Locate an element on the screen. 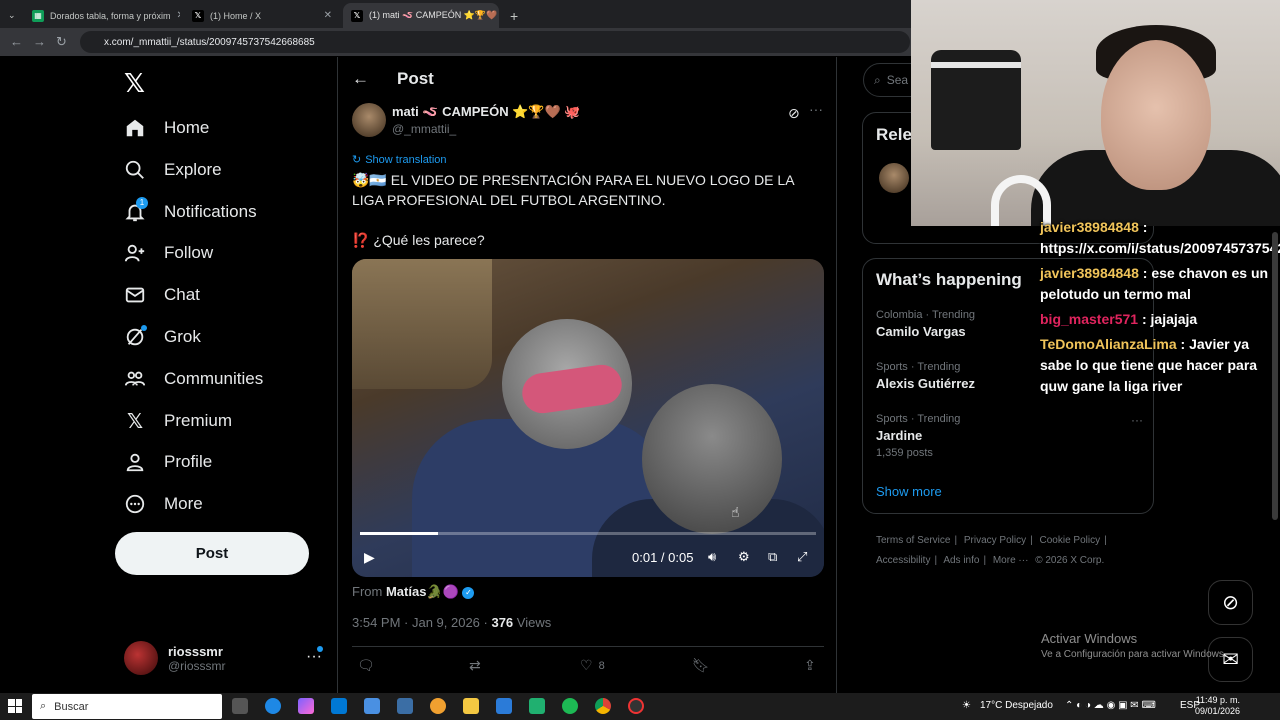 This screenshot has height=720, width=1280. trend-more-icon: ··· is located at coordinates (1137, 420).